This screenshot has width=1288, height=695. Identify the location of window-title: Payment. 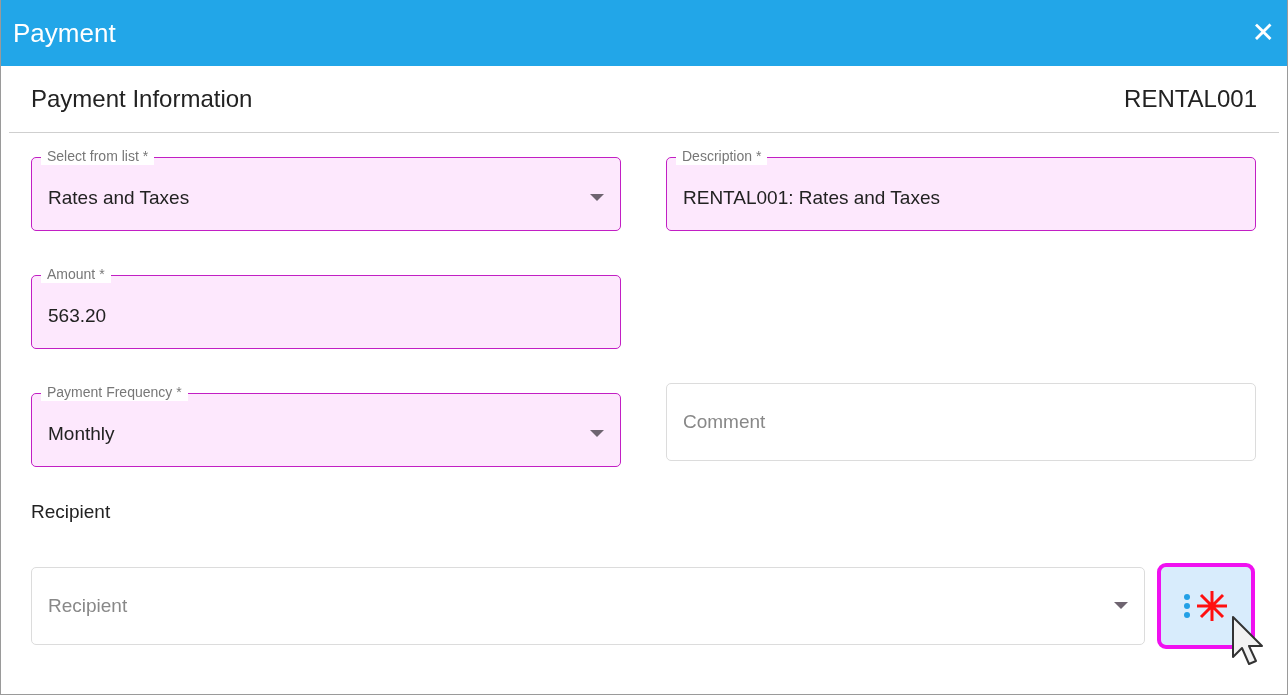
(64, 33).